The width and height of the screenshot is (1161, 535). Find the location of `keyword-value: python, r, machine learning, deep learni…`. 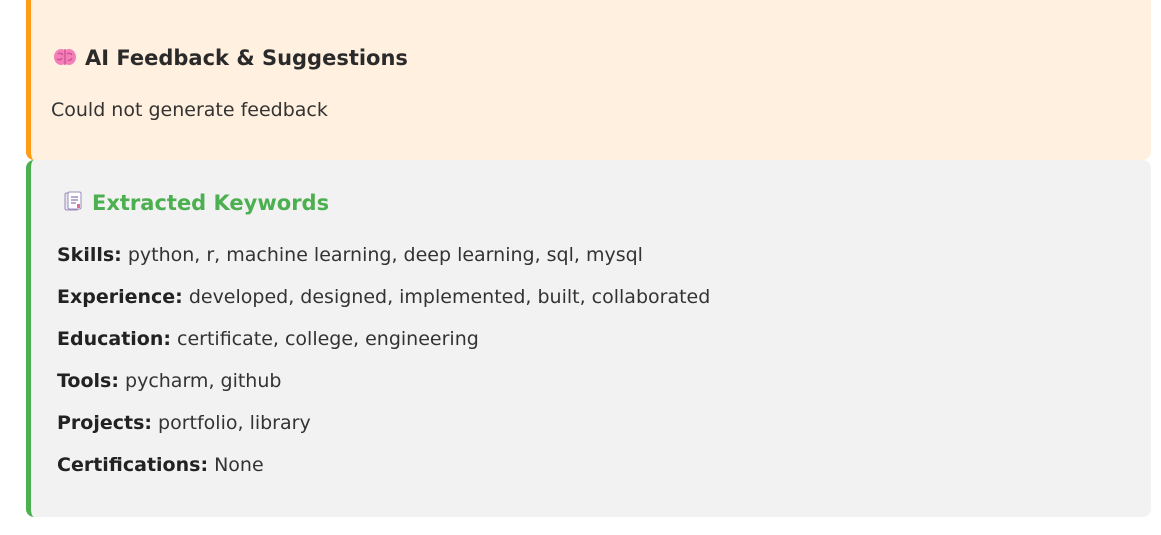

keyword-value: python, r, machine learning, deep learni… is located at coordinates (385, 255).